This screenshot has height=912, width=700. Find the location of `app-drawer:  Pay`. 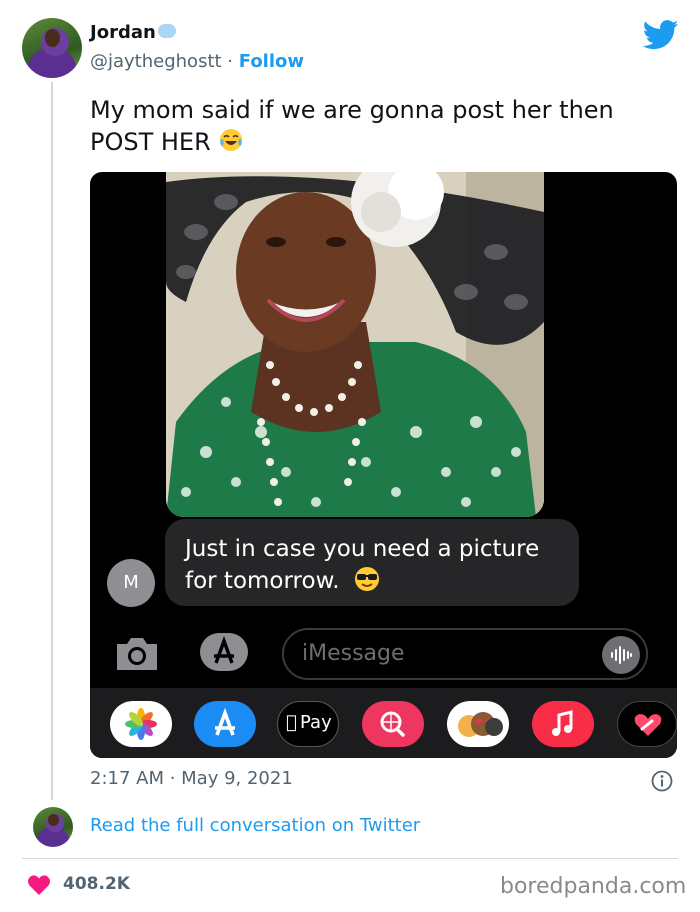

app-drawer:  Pay is located at coordinates (383, 723).